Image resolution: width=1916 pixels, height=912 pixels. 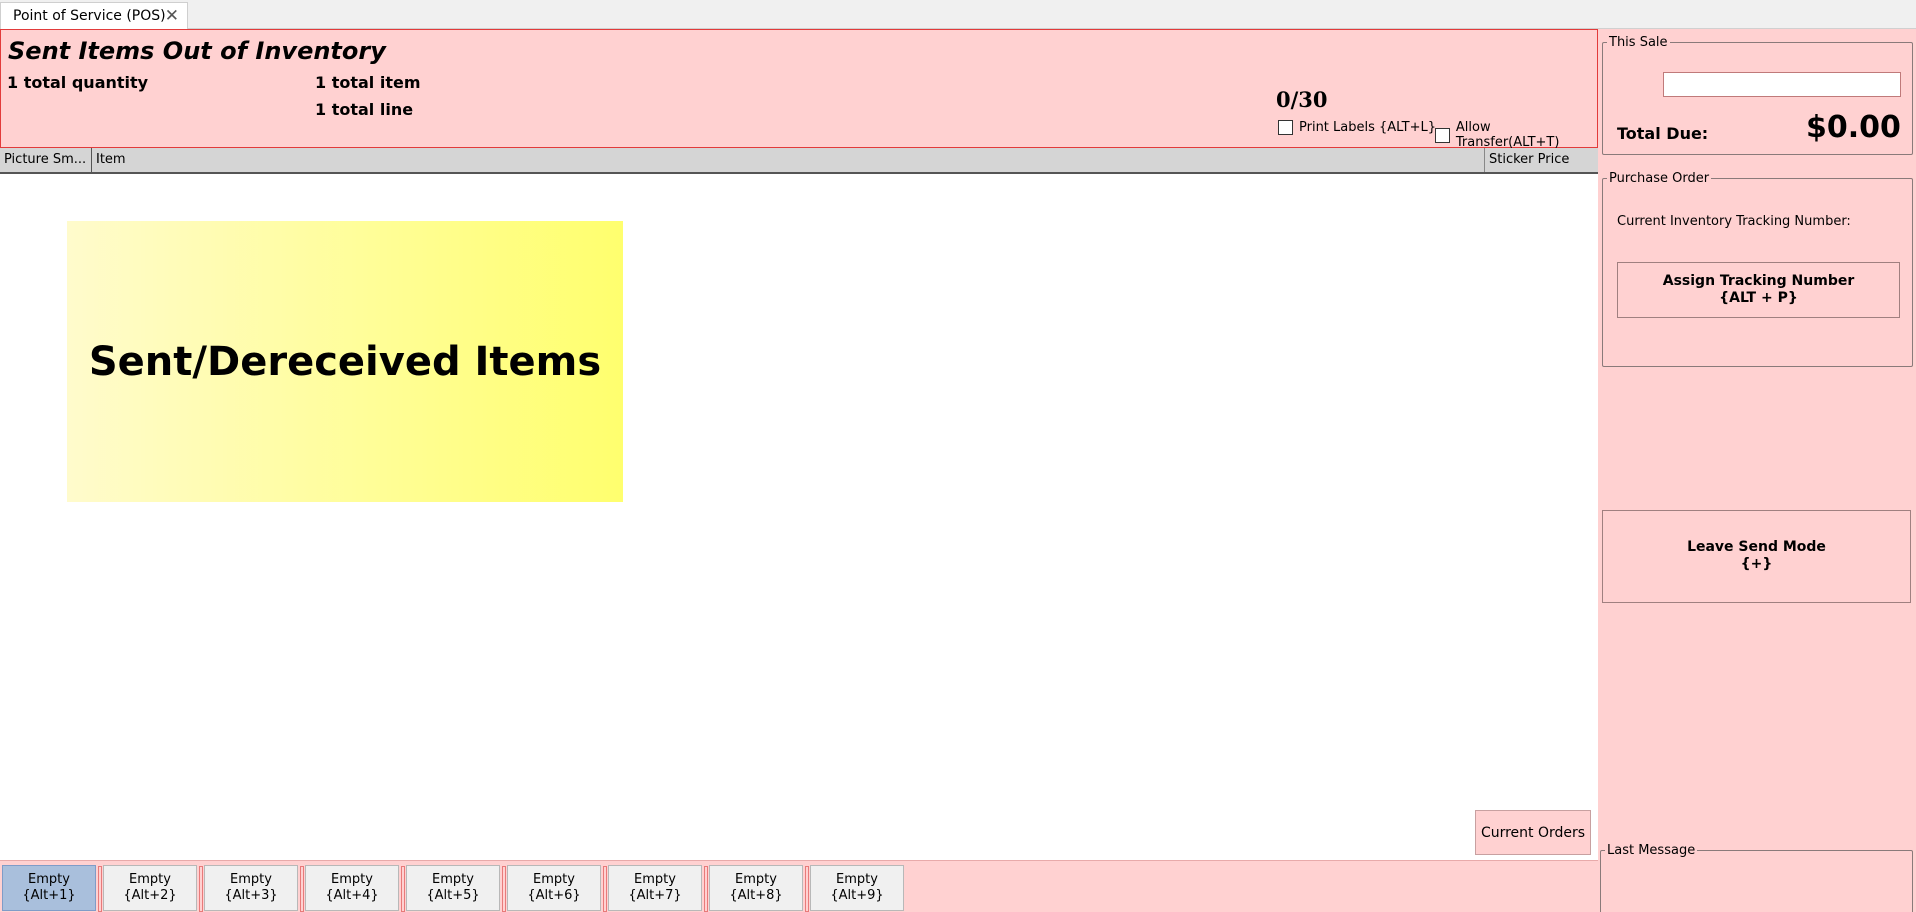 I want to click on quick-slot-9: Empty {Alt+9}, so click(x=854, y=888).